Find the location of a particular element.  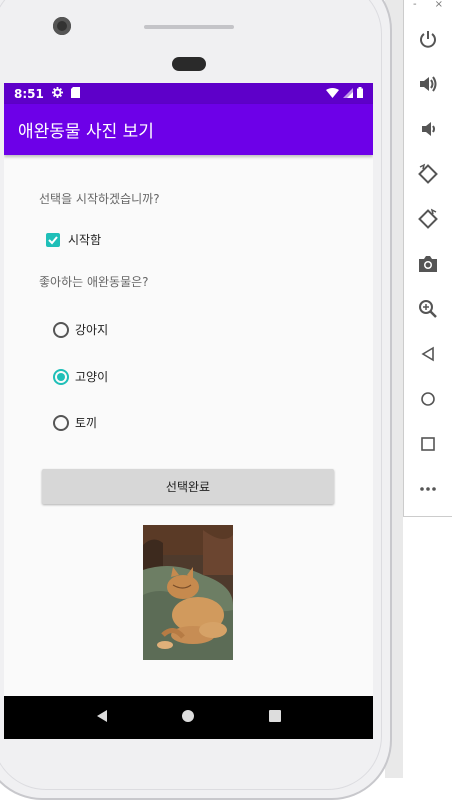

home-nav-icon is located at coordinates (188, 717).